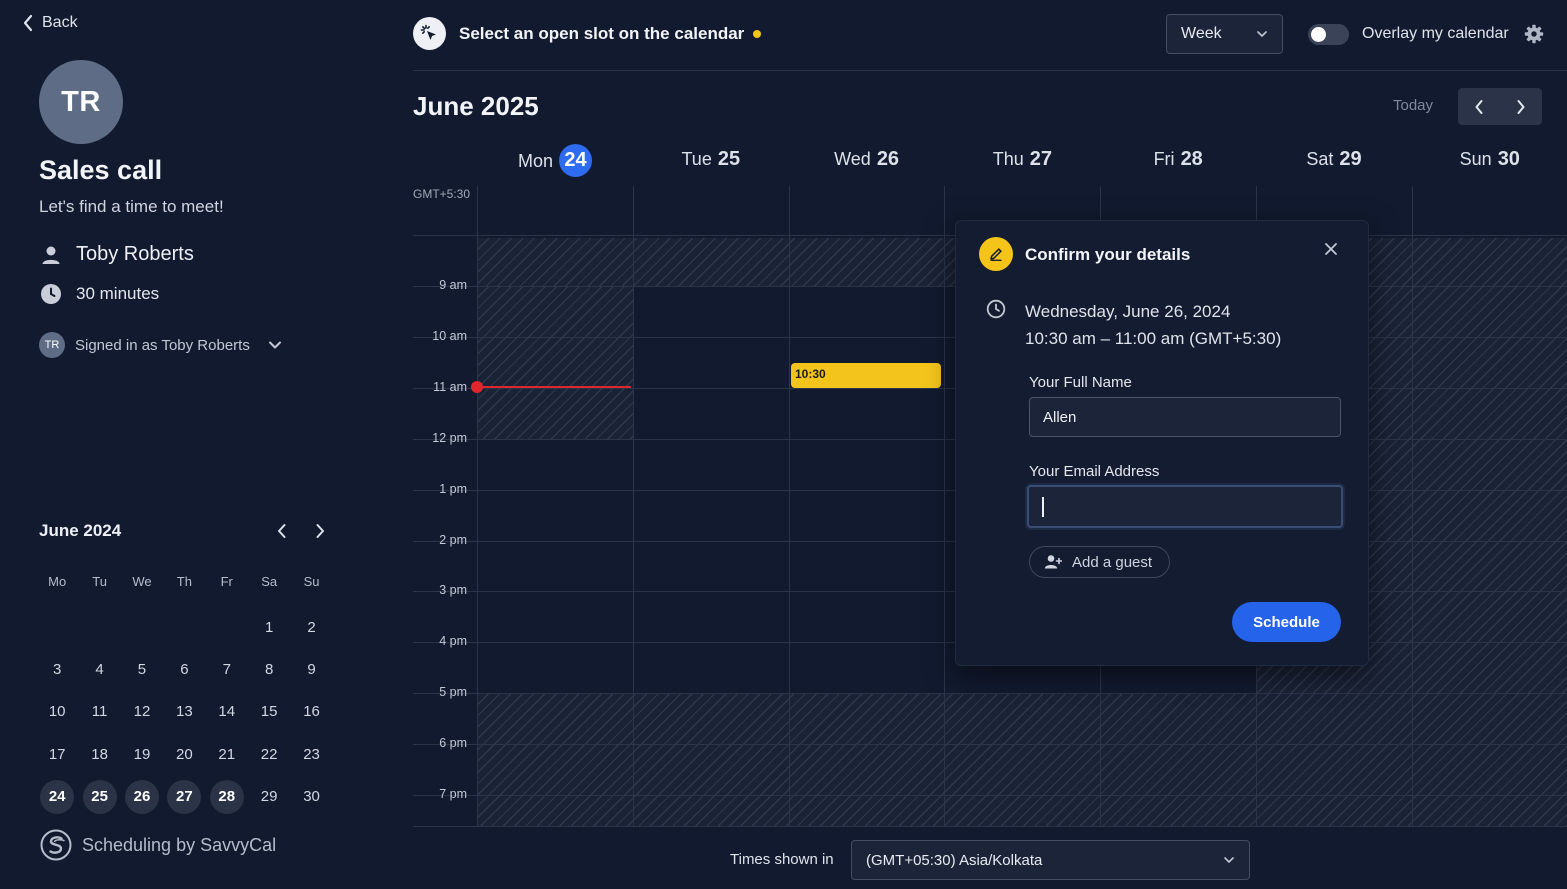 The width and height of the screenshot is (1567, 889). Describe the element at coordinates (453, 641) in the screenshot. I see `hour-label: 4 pm` at that location.